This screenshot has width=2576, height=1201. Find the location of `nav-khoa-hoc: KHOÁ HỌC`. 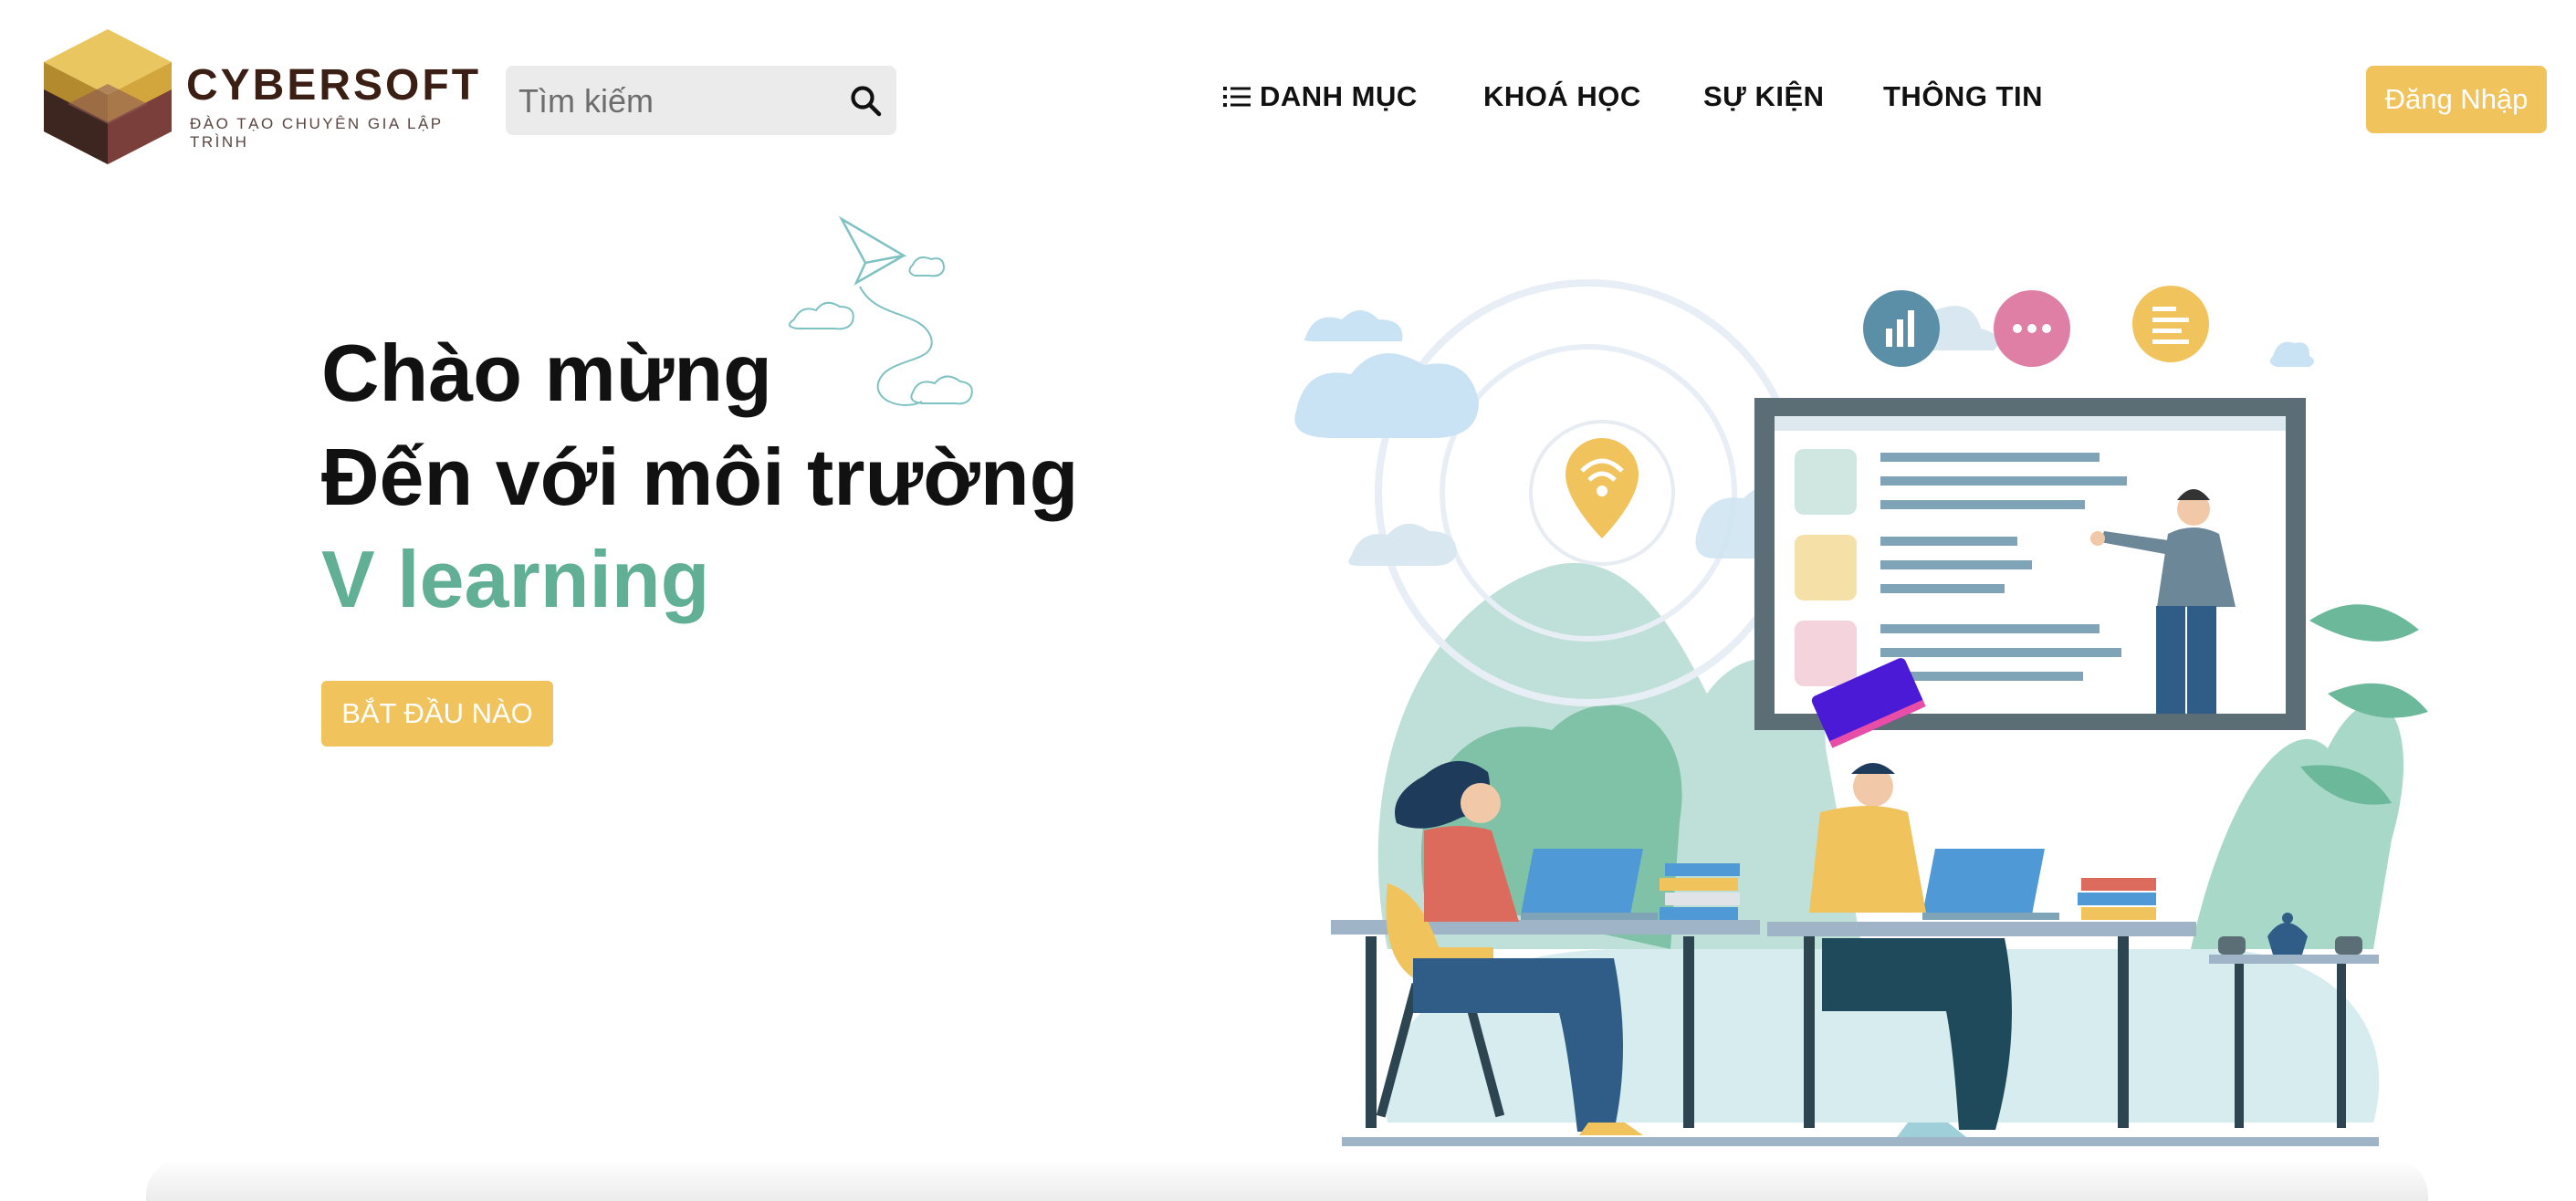

nav-khoa-hoc: KHOÁ HỌC is located at coordinates (1562, 97).